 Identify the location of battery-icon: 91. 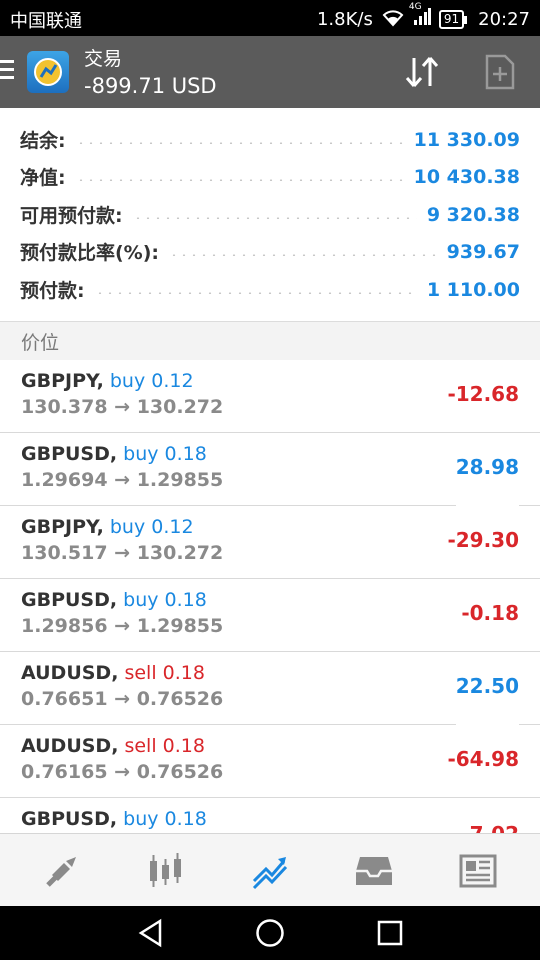
(453, 19).